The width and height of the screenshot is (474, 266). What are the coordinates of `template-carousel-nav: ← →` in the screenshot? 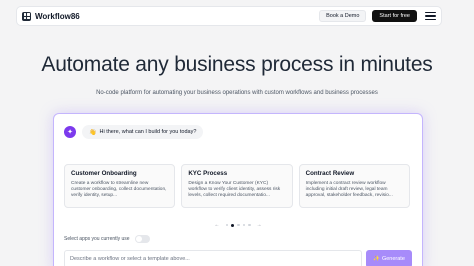 It's located at (238, 225).